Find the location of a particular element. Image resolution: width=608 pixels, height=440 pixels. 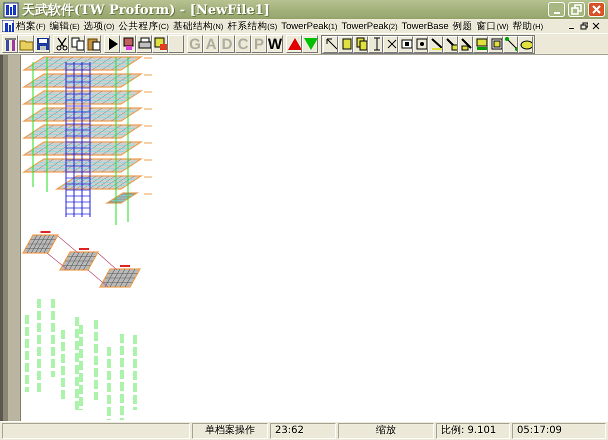

paste-icon is located at coordinates (93, 44).